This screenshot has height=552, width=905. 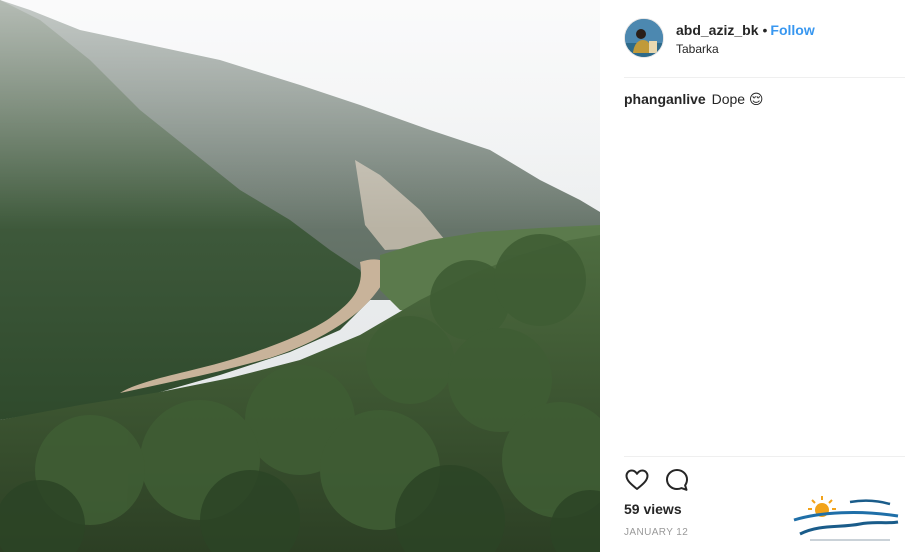 I want to click on action-icons, so click(x=684, y=480).